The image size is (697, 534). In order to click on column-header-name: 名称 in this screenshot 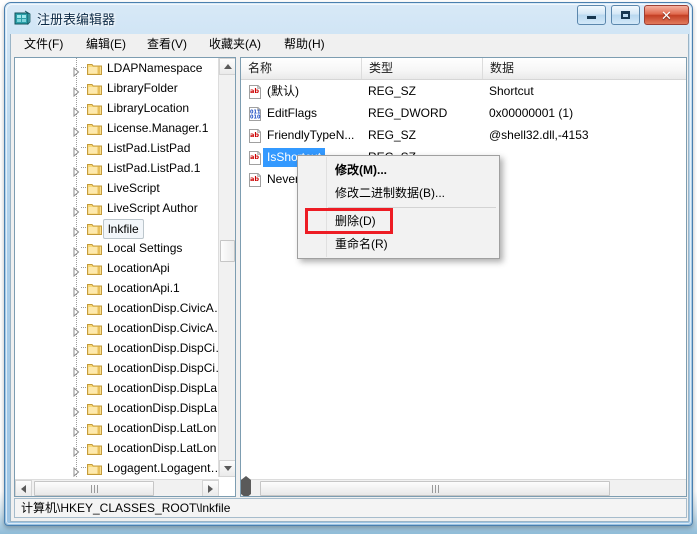, I will do `click(301, 68)`.